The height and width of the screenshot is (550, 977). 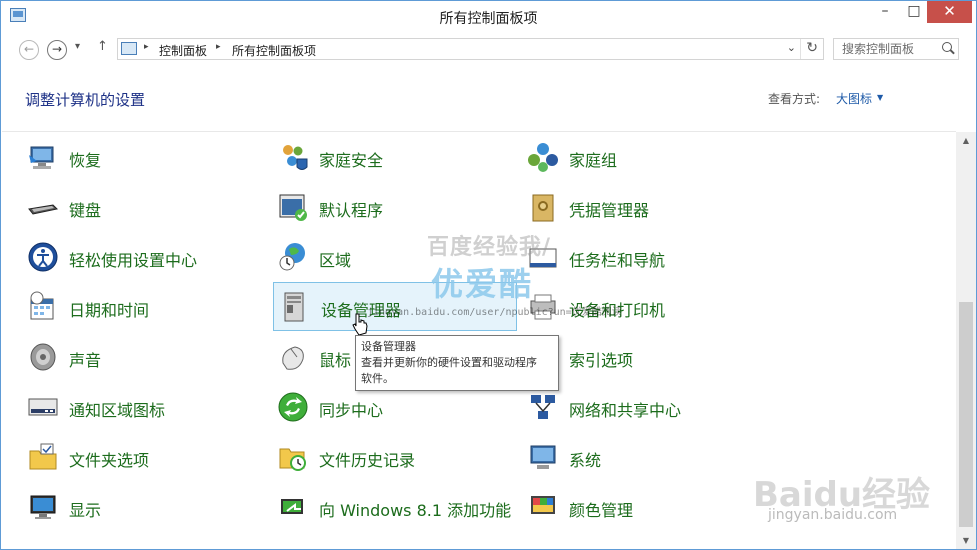 I want to click on item-taskbar: 任务栏和导航, so click(x=645, y=257).